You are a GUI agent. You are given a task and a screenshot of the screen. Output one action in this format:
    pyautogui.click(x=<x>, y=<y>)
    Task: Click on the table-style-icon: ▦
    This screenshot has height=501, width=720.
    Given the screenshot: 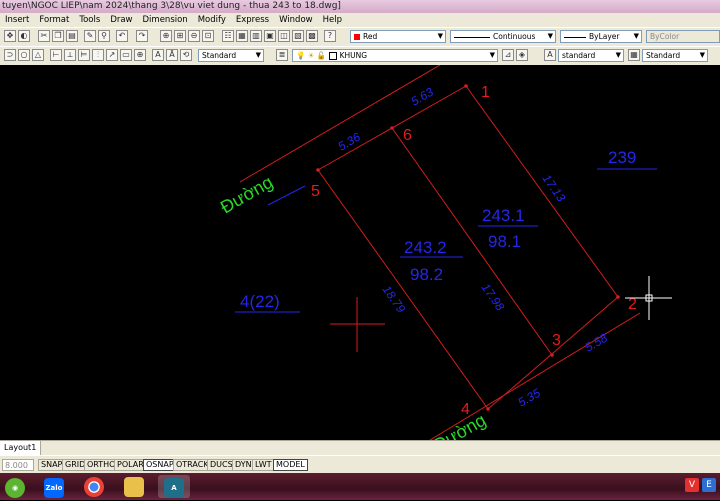 What is the action you would take?
    pyautogui.click(x=634, y=55)
    